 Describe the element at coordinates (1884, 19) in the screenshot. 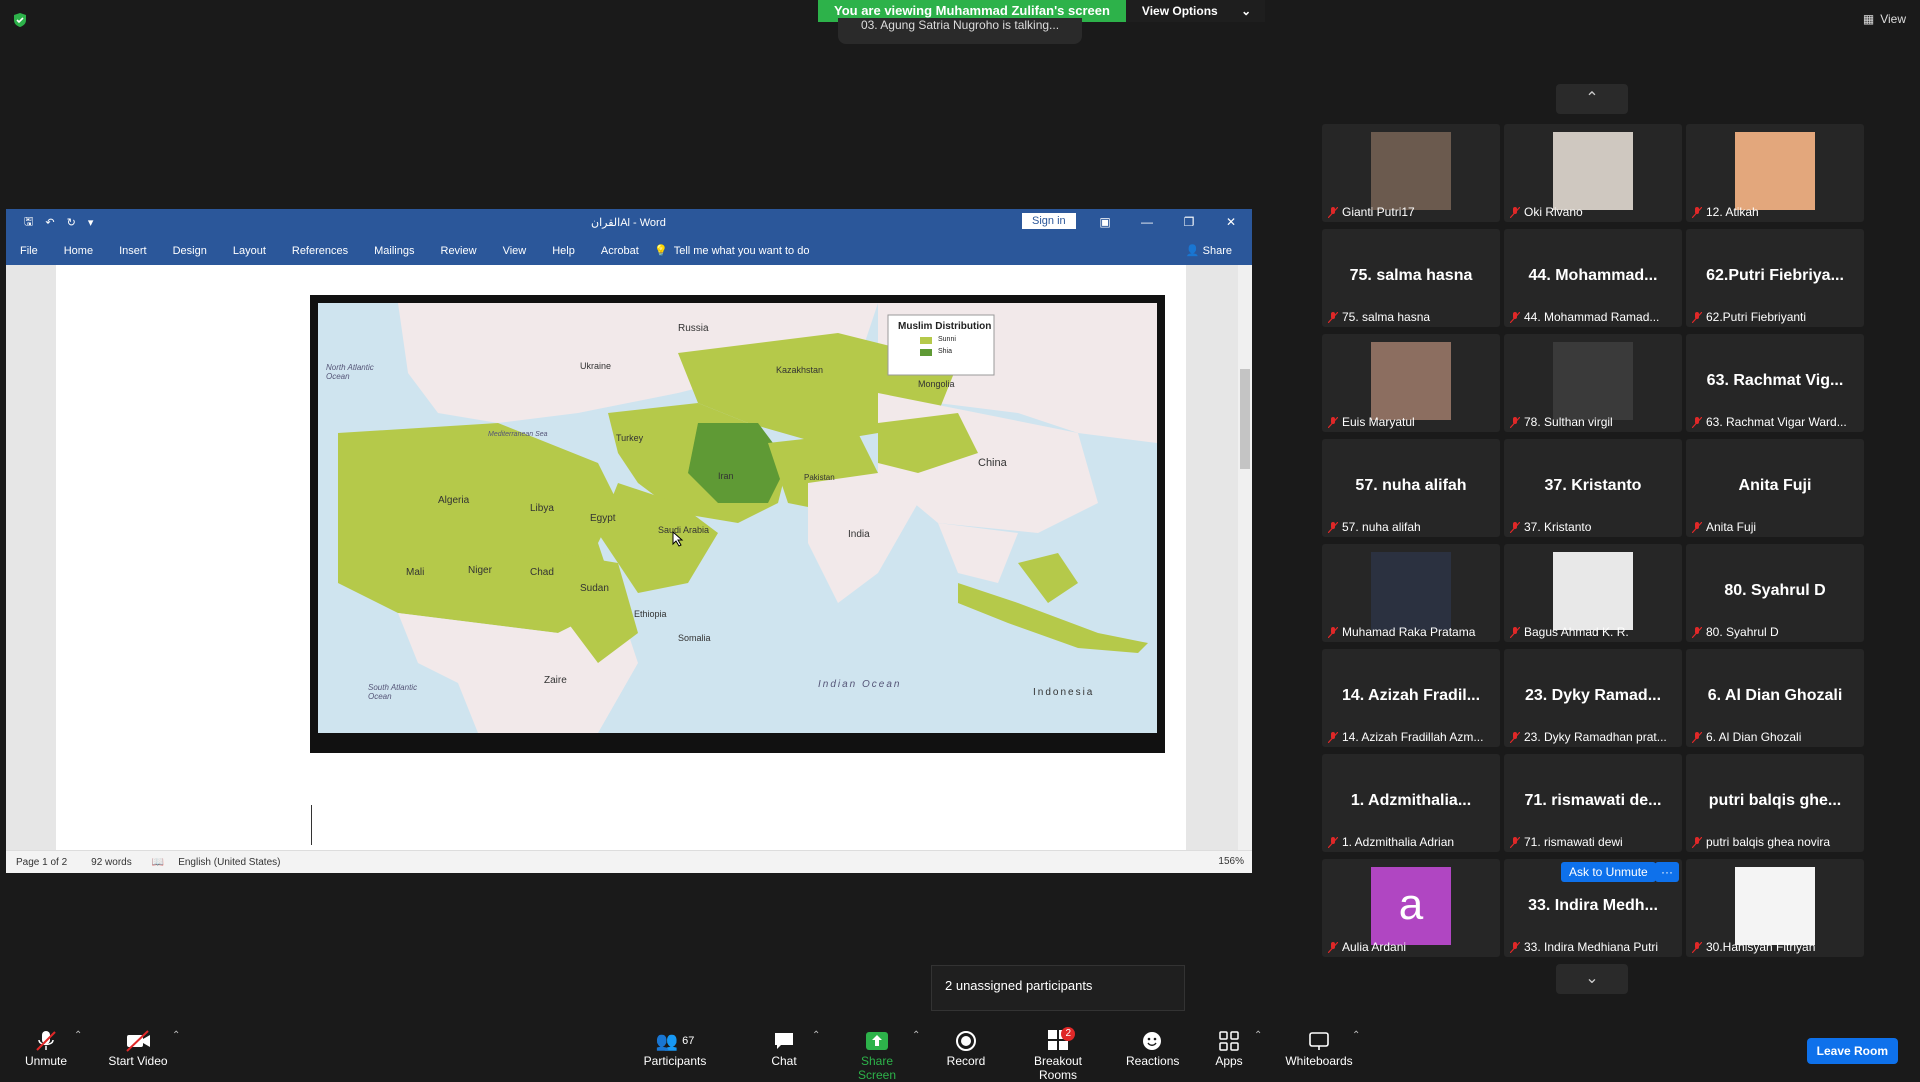

I see `view-button: ▦ View` at that location.